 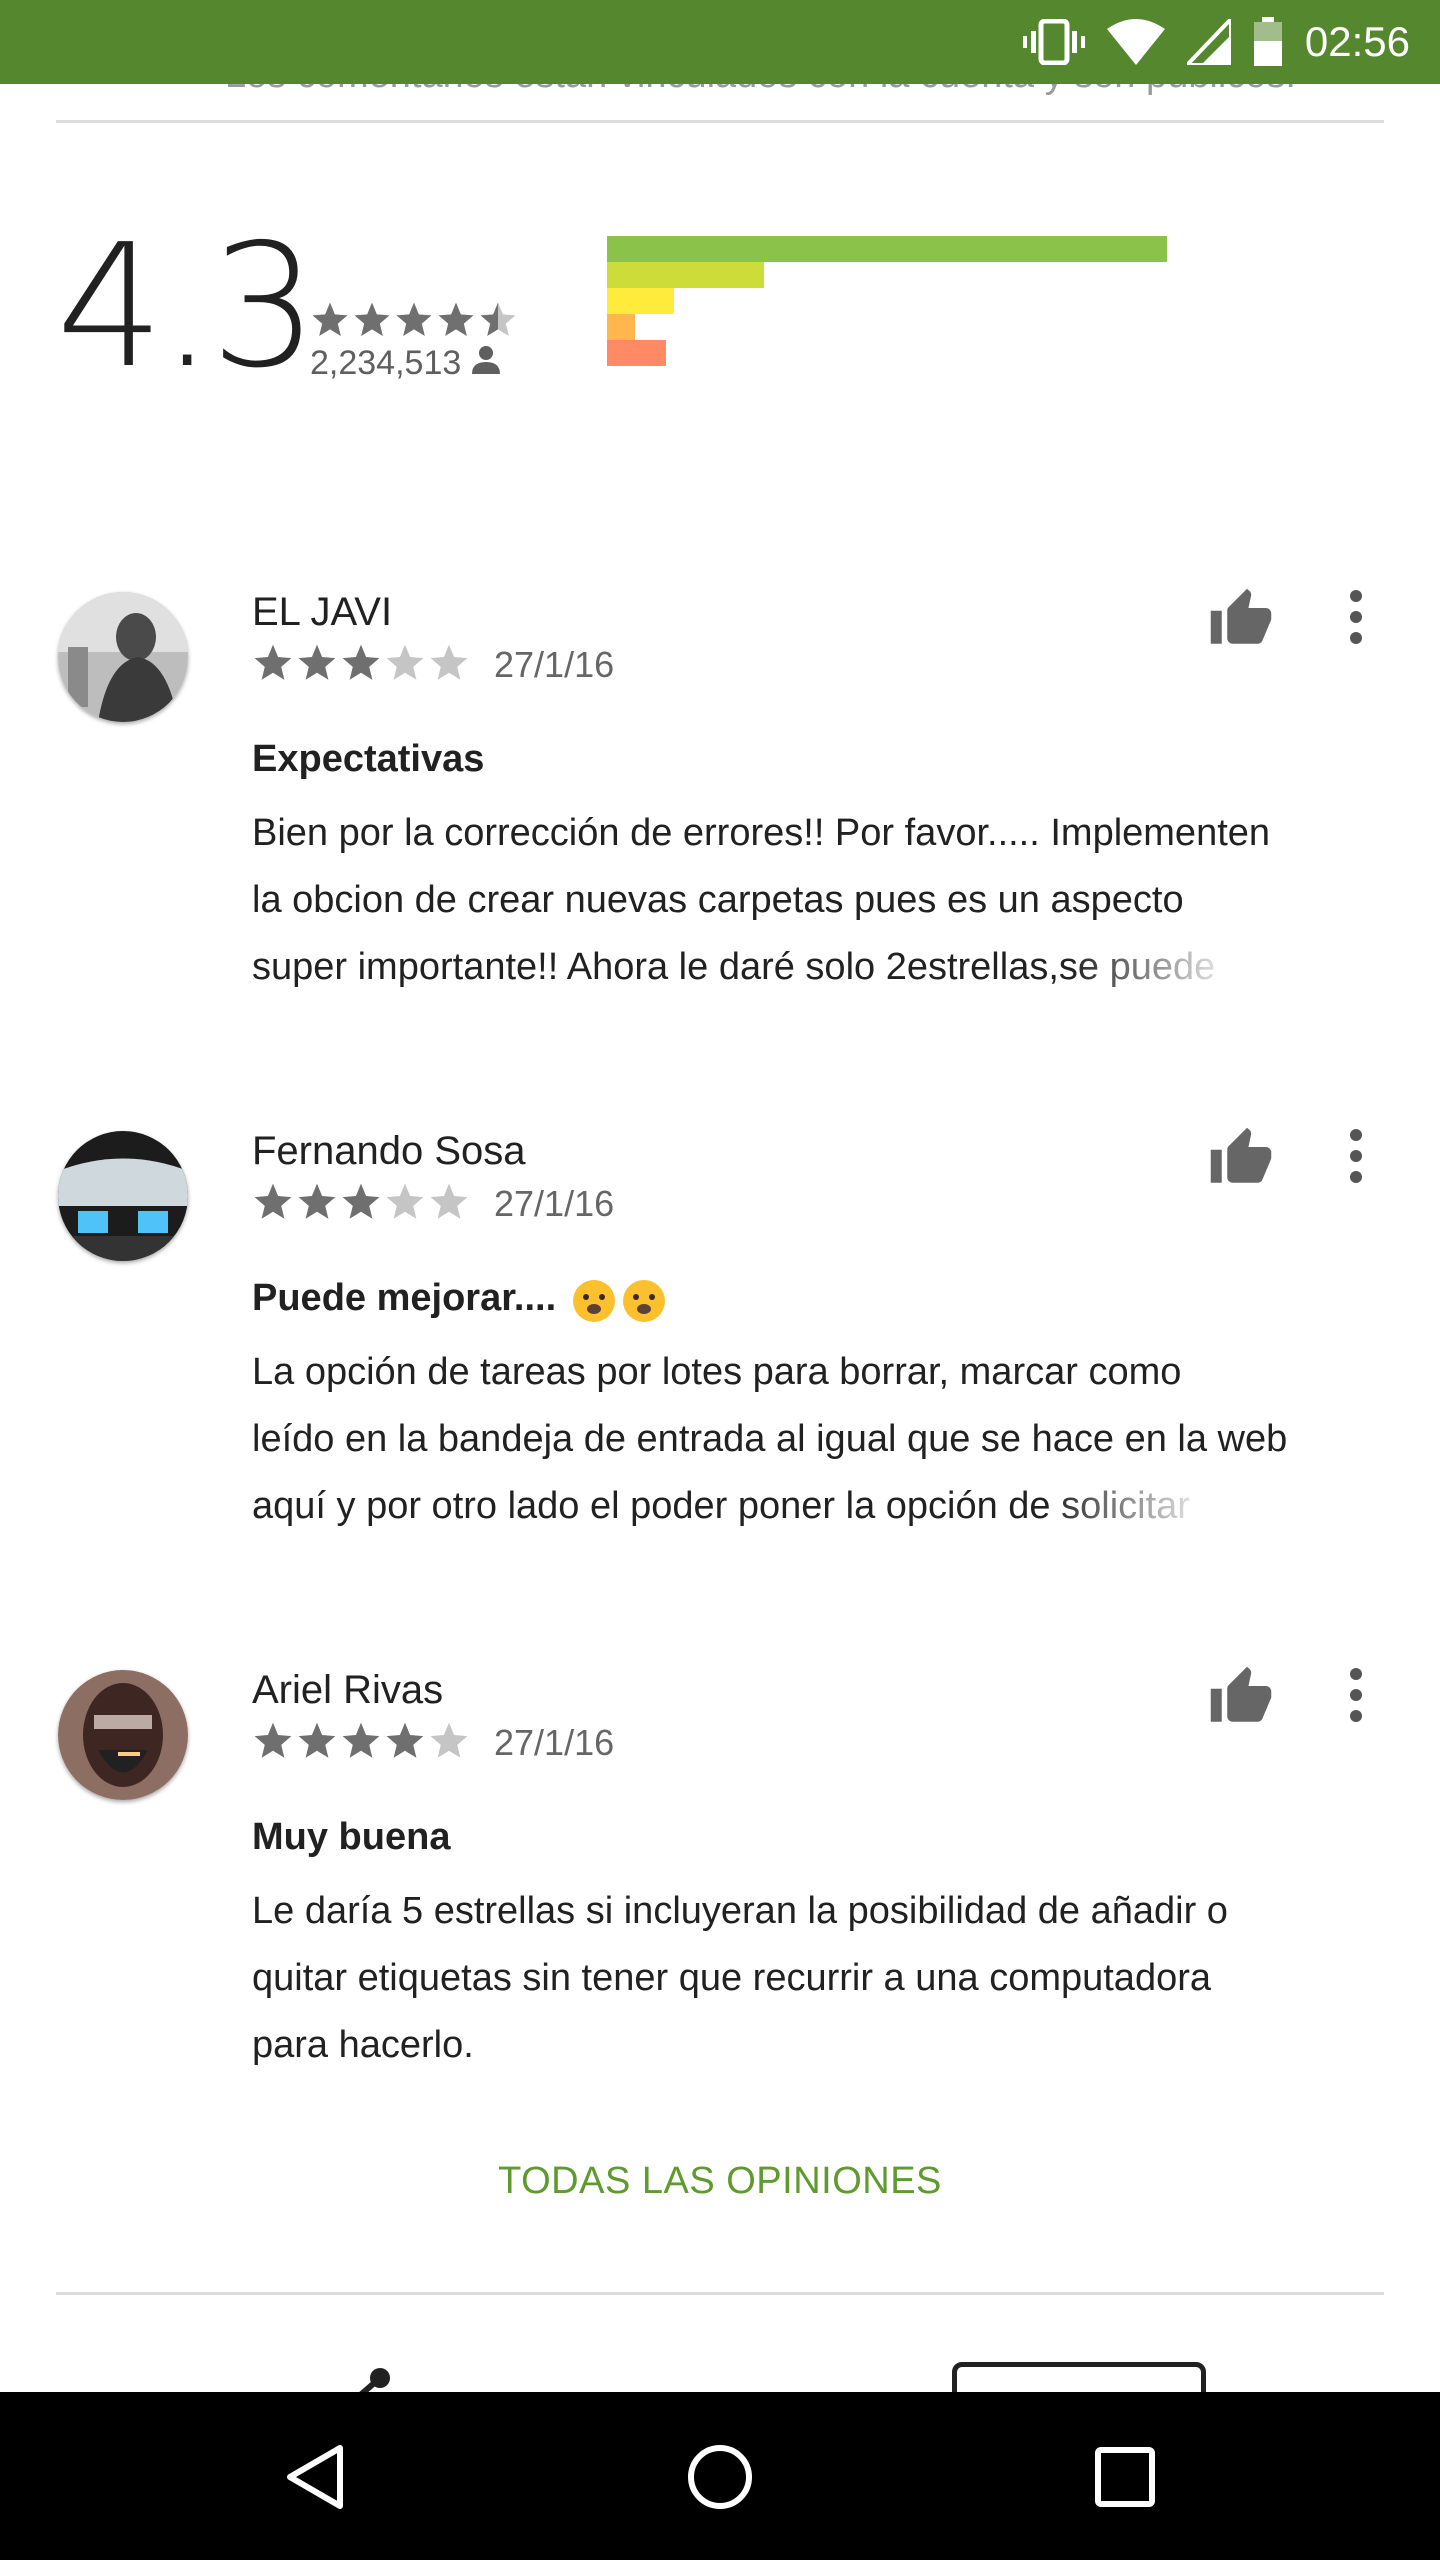 I want to click on battery-icon, so click(x=1268, y=42).